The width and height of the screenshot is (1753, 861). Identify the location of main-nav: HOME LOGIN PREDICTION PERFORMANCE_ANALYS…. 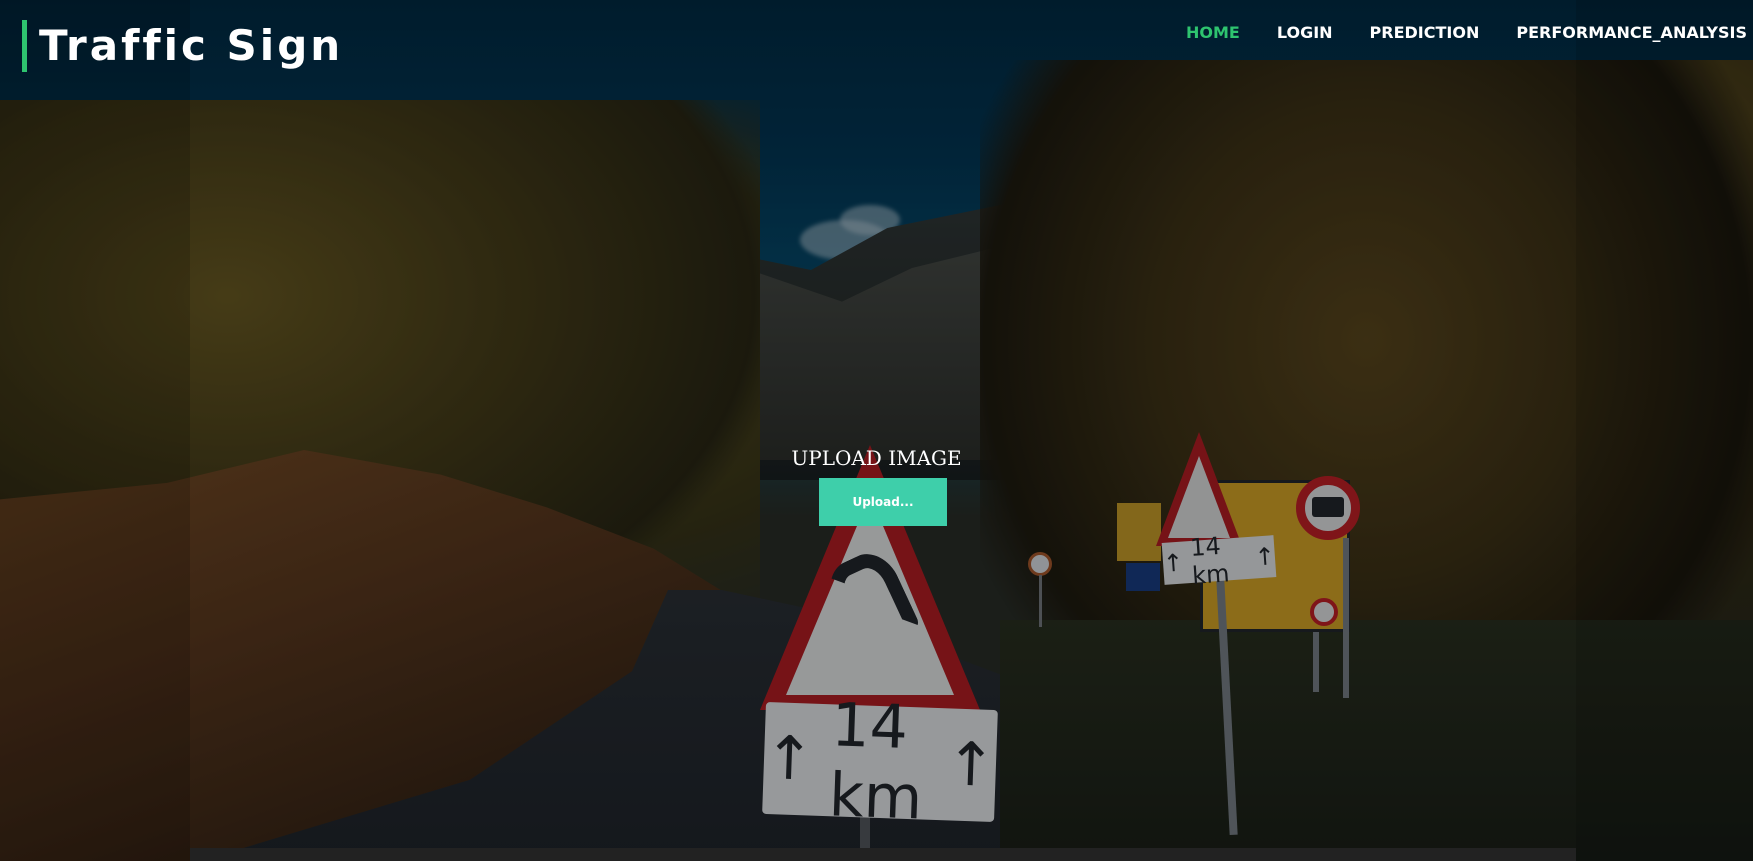
(1466, 33).